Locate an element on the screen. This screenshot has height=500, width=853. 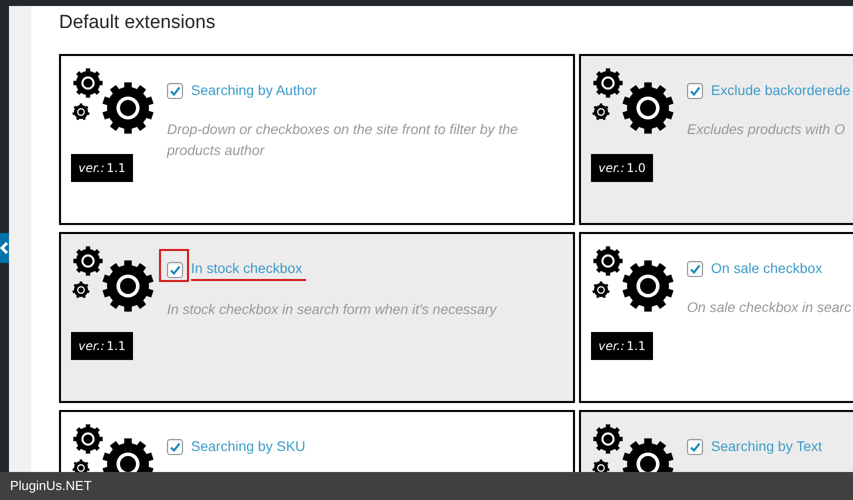
extension-title: Searching by Author is located at coordinates (254, 90).